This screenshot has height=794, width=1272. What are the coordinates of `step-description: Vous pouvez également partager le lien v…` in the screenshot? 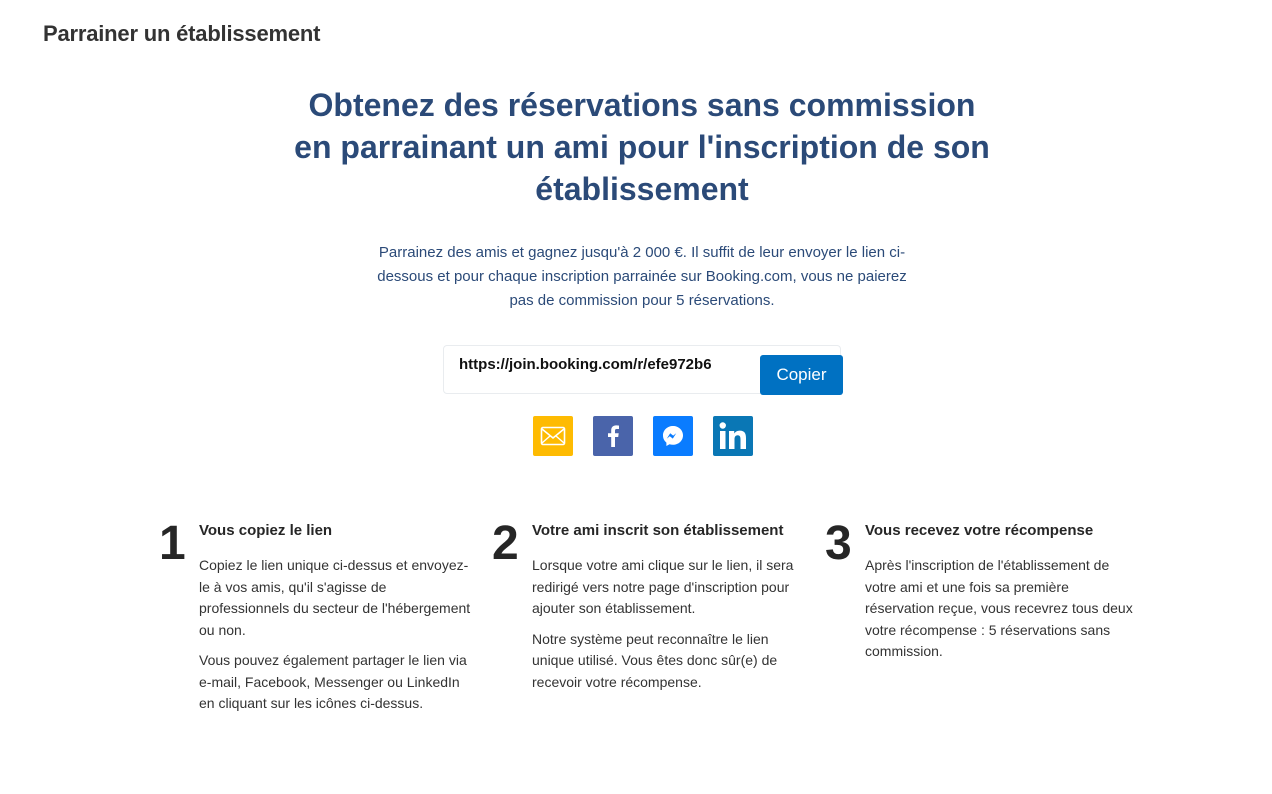 It's located at (333, 681).